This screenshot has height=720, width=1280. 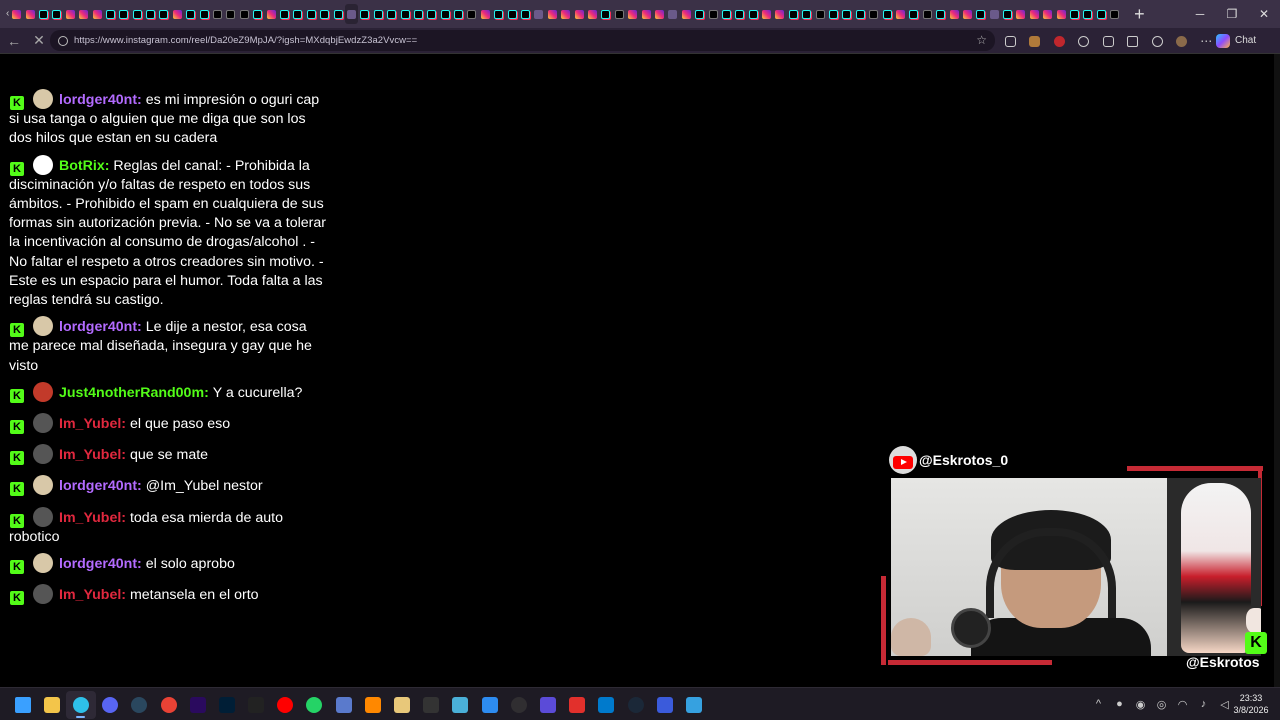 What do you see at coordinates (1119, 704) in the screenshot?
I see `chrome-tray-icon: ●` at bounding box center [1119, 704].